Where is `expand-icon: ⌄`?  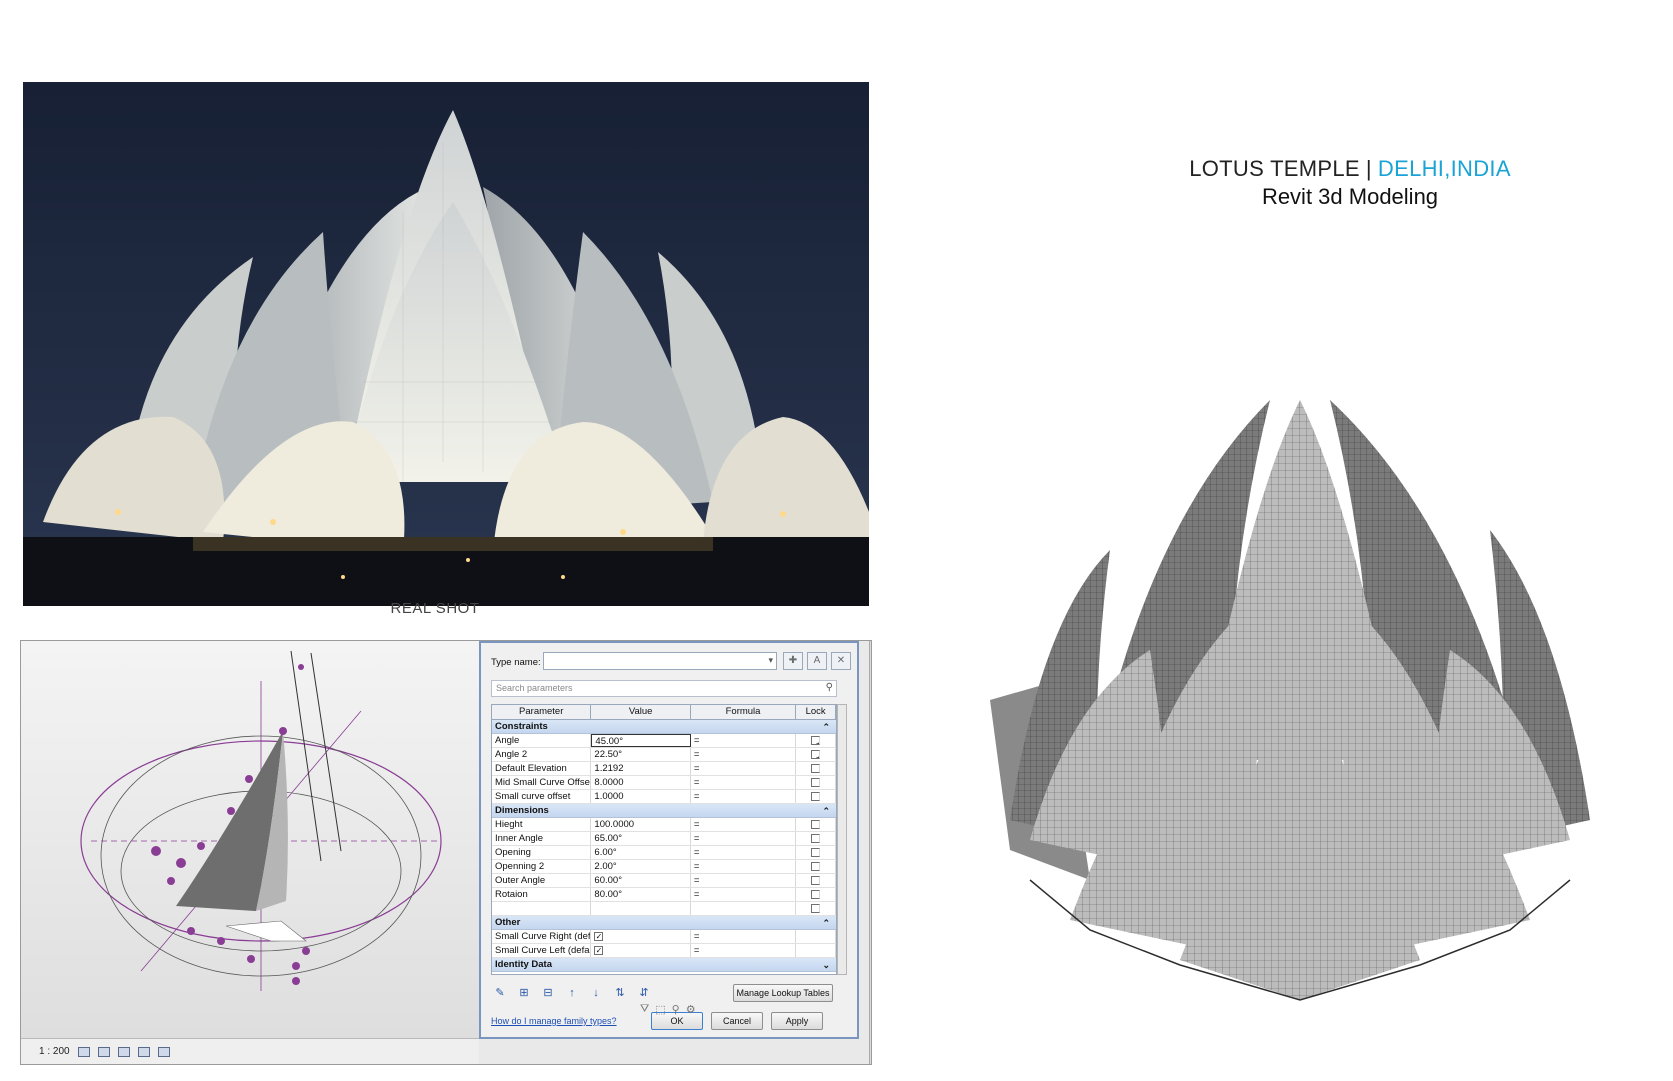
expand-icon: ⌄ is located at coordinates (826, 965).